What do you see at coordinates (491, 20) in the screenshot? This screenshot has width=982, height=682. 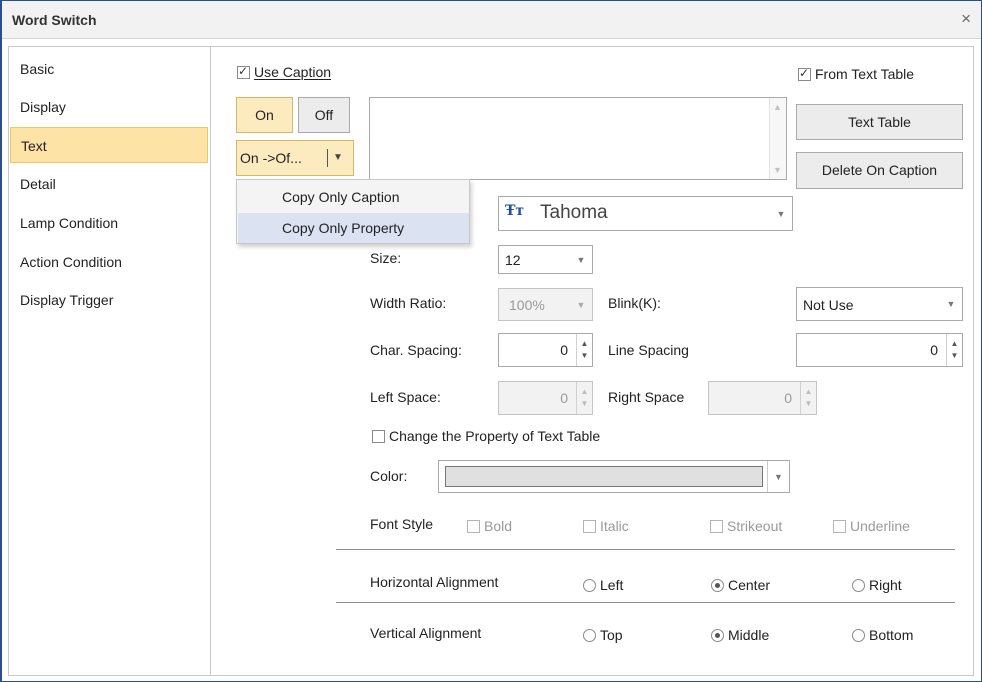 I see `title-bar: Word Switch ×` at bounding box center [491, 20].